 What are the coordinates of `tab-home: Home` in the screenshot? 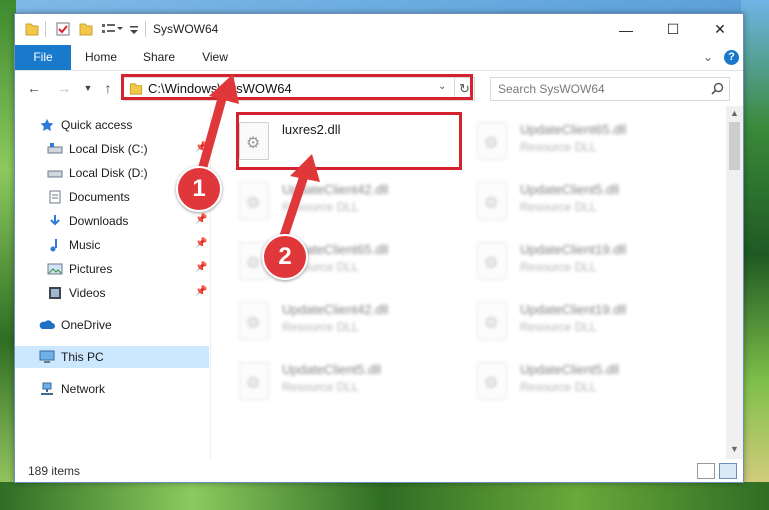 It's located at (101, 57).